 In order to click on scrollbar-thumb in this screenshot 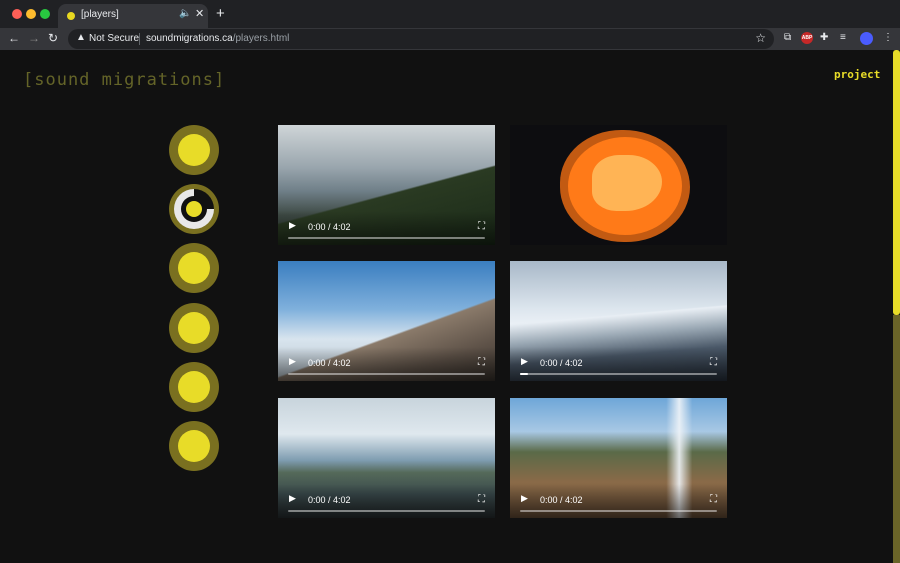, I will do `click(896, 182)`.